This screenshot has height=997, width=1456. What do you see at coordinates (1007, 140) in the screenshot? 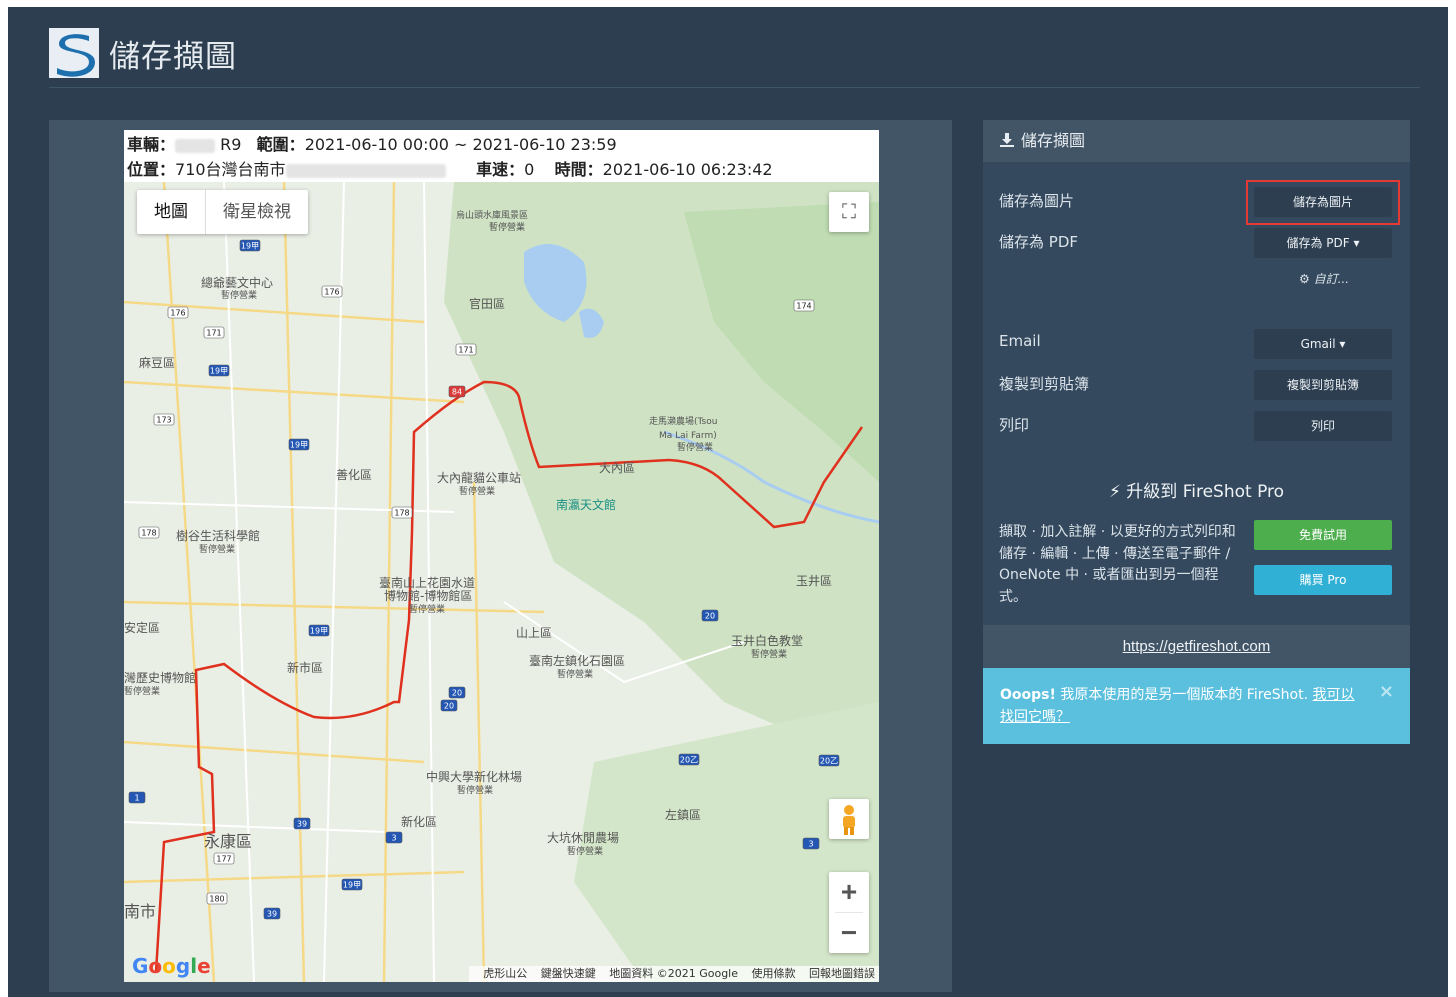
I see `download-icon` at bounding box center [1007, 140].